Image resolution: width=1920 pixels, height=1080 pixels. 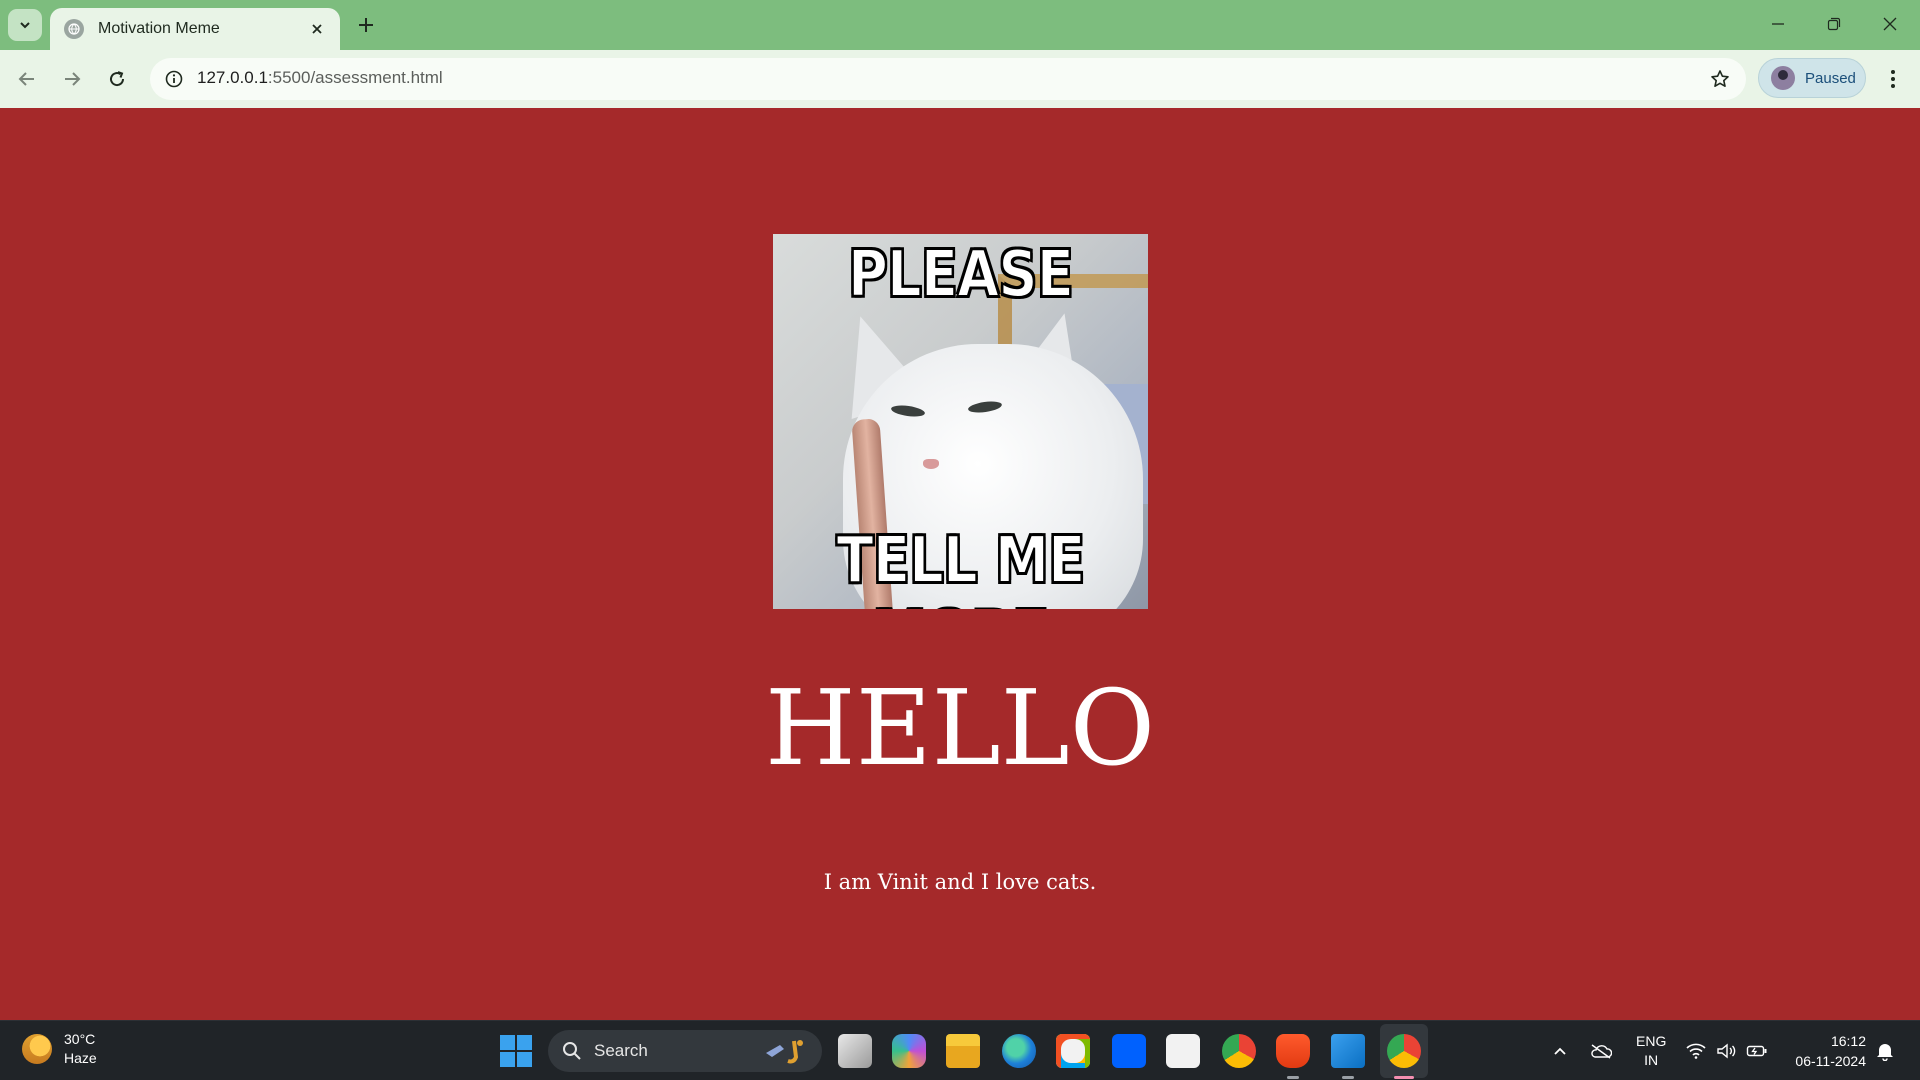 I want to click on language-indicator: ENG IN, so click(x=1651, y=1050).